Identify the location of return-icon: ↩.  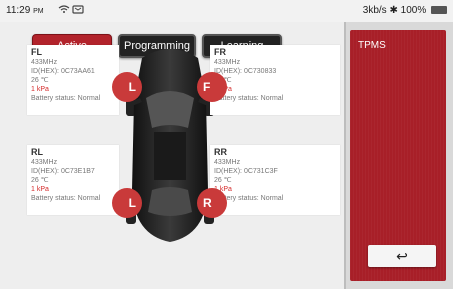
(402, 255).